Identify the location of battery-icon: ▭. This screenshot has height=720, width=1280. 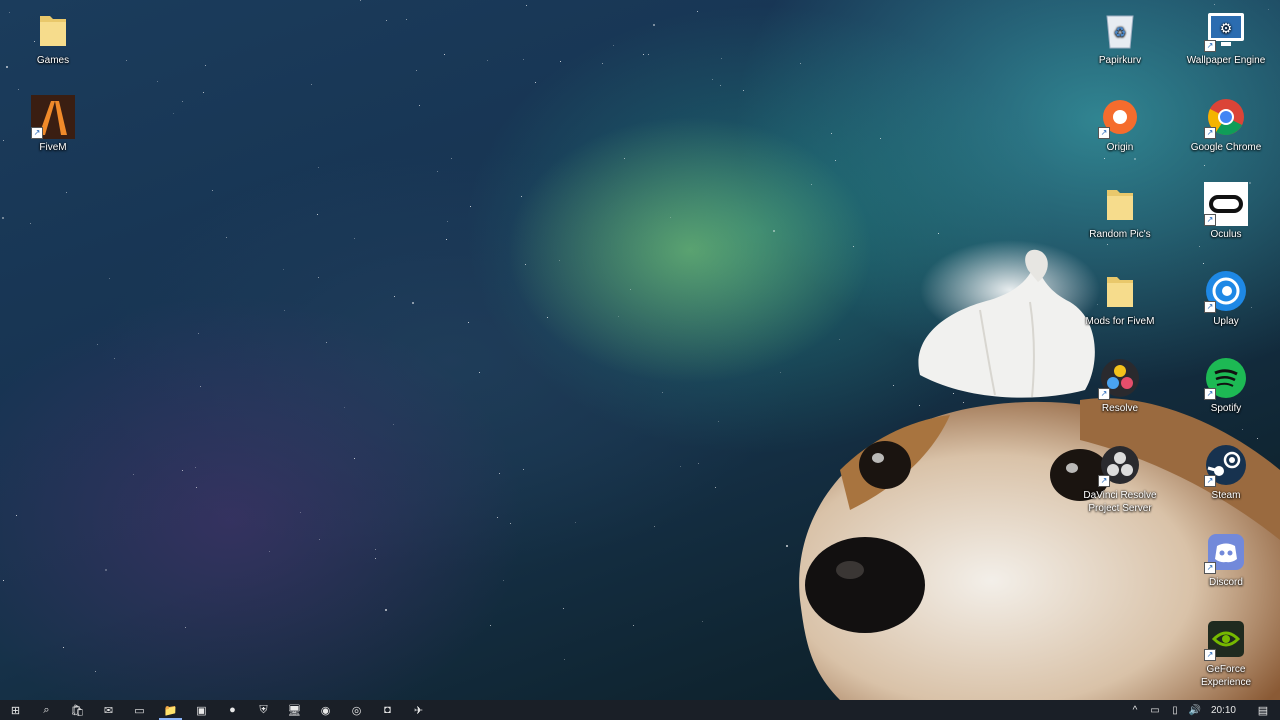
(1155, 710).